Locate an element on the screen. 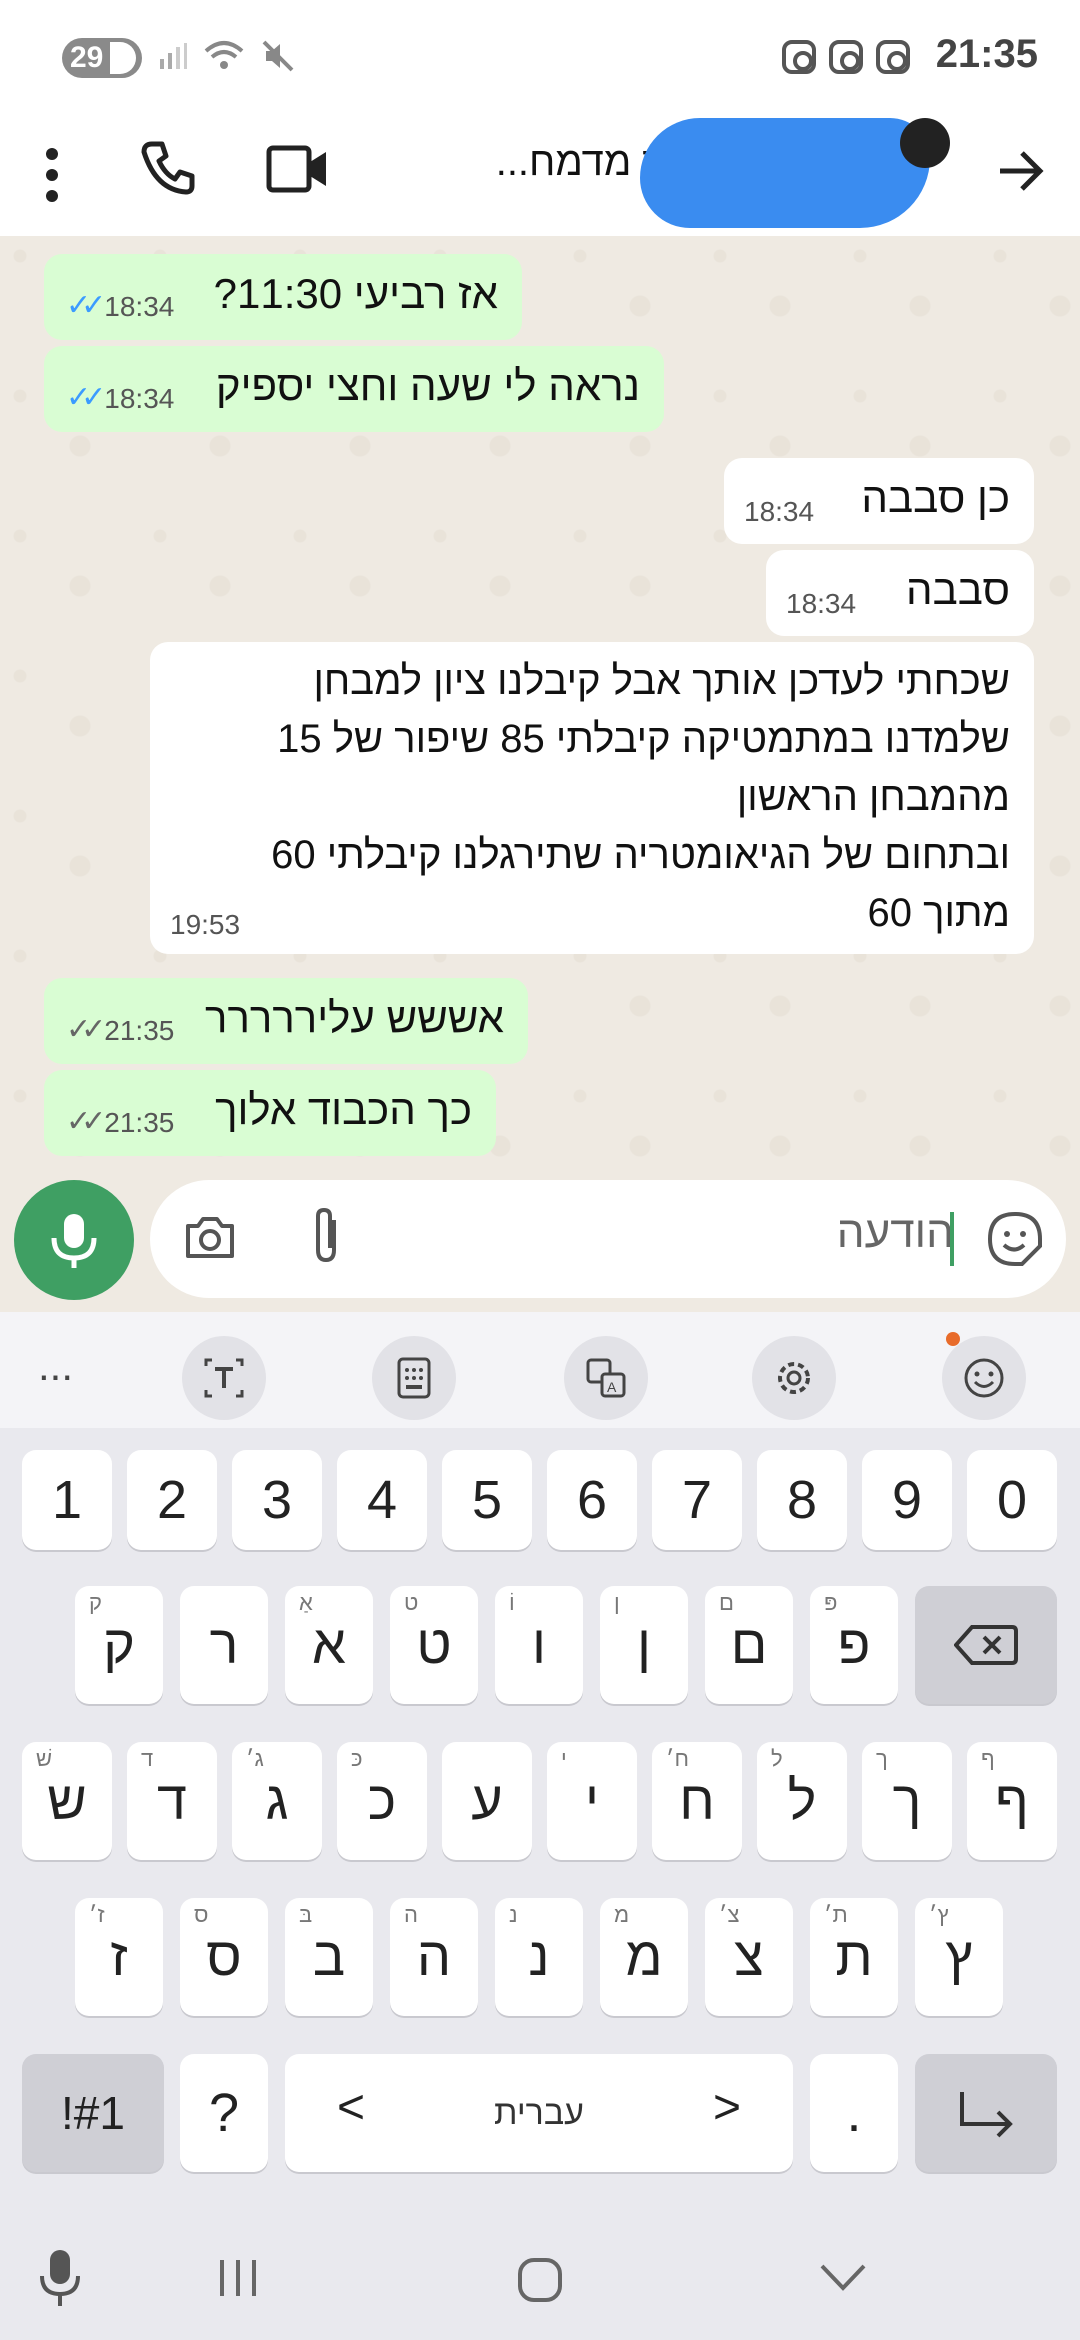 This screenshot has height=2340, width=1080. key-letter: ץ׳ ץ is located at coordinates (959, 1957).